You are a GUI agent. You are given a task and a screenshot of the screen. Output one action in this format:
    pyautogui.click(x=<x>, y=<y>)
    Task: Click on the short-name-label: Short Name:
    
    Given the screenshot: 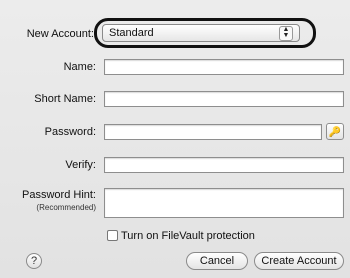 What is the action you would take?
    pyautogui.click(x=65, y=99)
    